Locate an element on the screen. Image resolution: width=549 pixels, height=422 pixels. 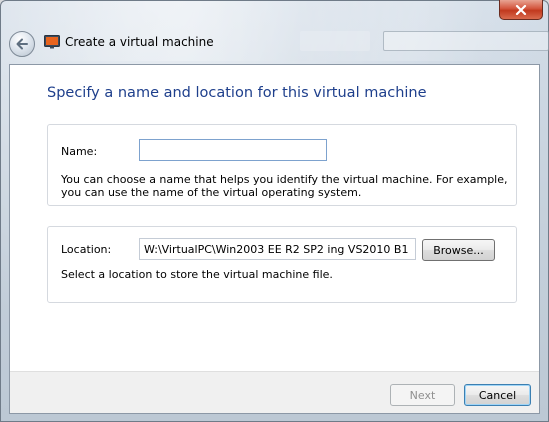
window-title: Create a virtual machine is located at coordinates (139, 42).